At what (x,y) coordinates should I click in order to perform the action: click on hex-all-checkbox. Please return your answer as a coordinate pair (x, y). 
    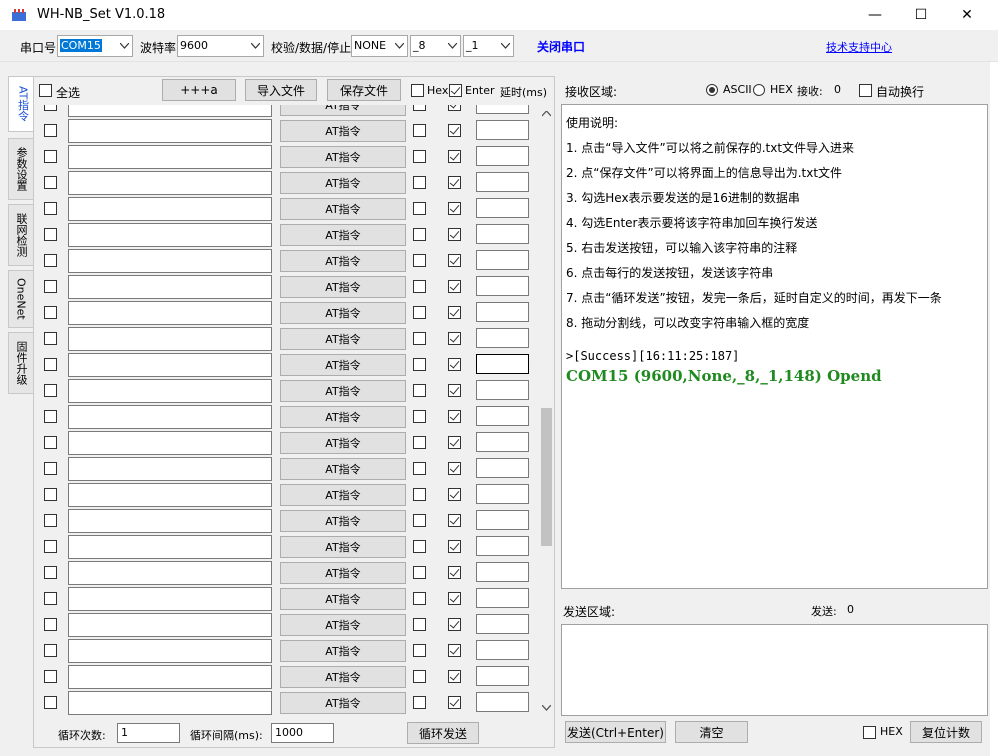
    Looking at the image, I should click on (417, 90).